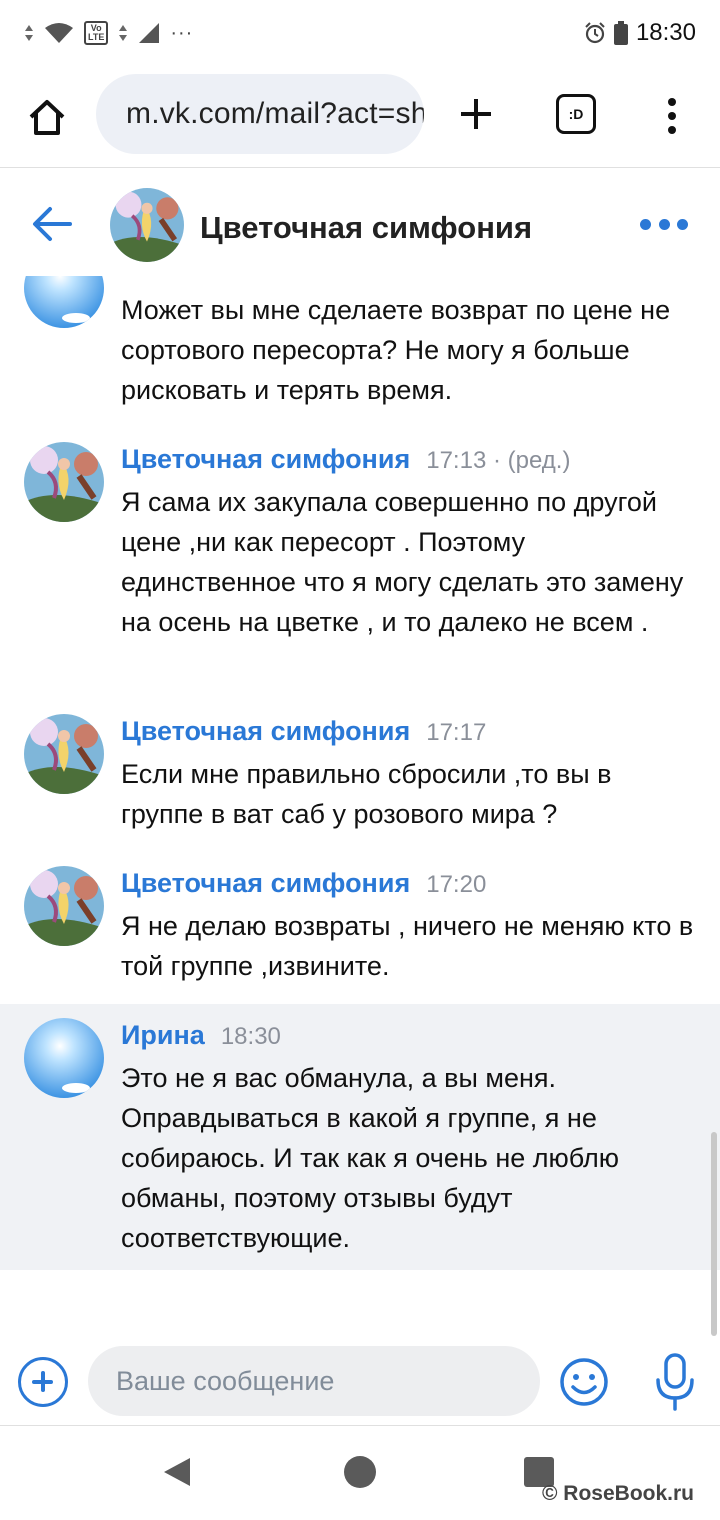 The width and height of the screenshot is (720, 1520). I want to click on voice-message-button, so click(675, 1382).